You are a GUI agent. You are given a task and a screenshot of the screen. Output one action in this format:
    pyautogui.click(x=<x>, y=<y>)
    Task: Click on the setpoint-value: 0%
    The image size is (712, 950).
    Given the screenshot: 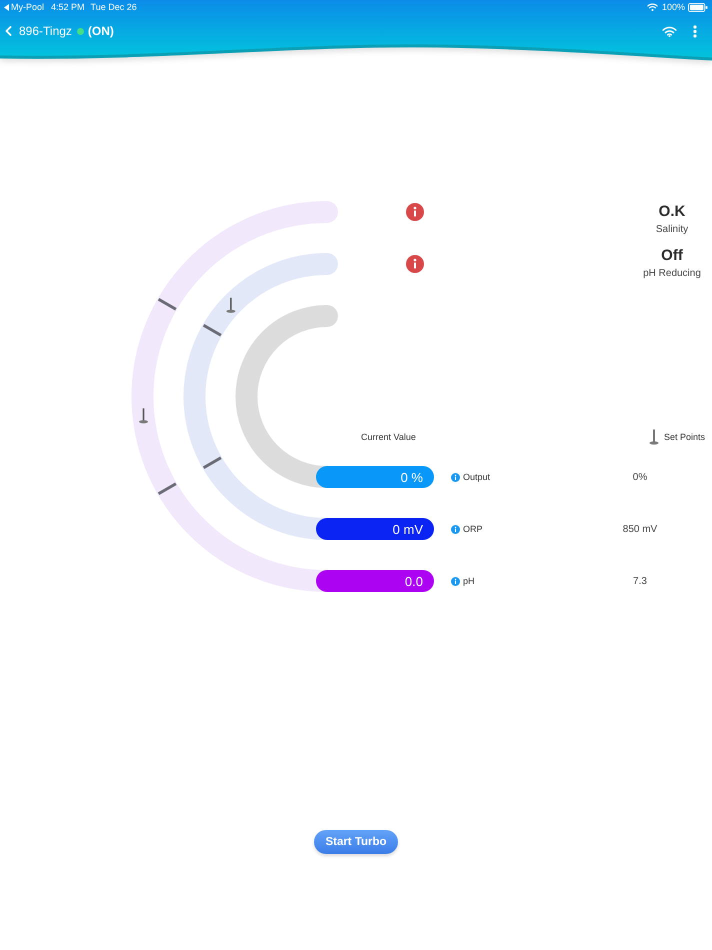 What is the action you would take?
    pyautogui.click(x=640, y=477)
    